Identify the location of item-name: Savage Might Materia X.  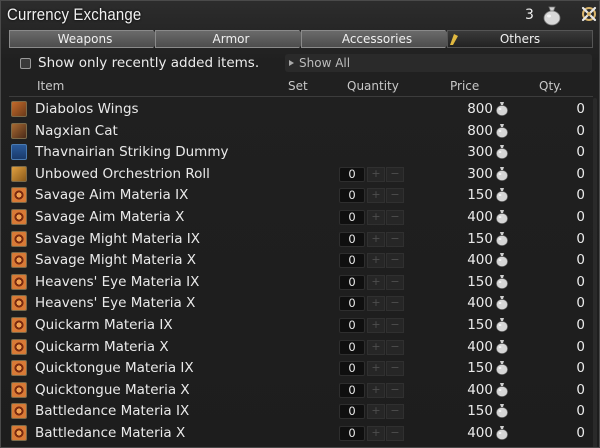
(116, 260).